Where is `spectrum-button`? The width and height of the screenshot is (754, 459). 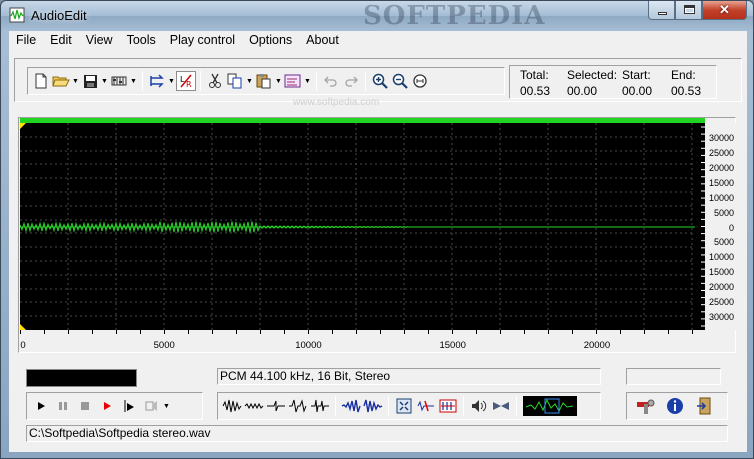
spectrum-button is located at coordinates (550, 406).